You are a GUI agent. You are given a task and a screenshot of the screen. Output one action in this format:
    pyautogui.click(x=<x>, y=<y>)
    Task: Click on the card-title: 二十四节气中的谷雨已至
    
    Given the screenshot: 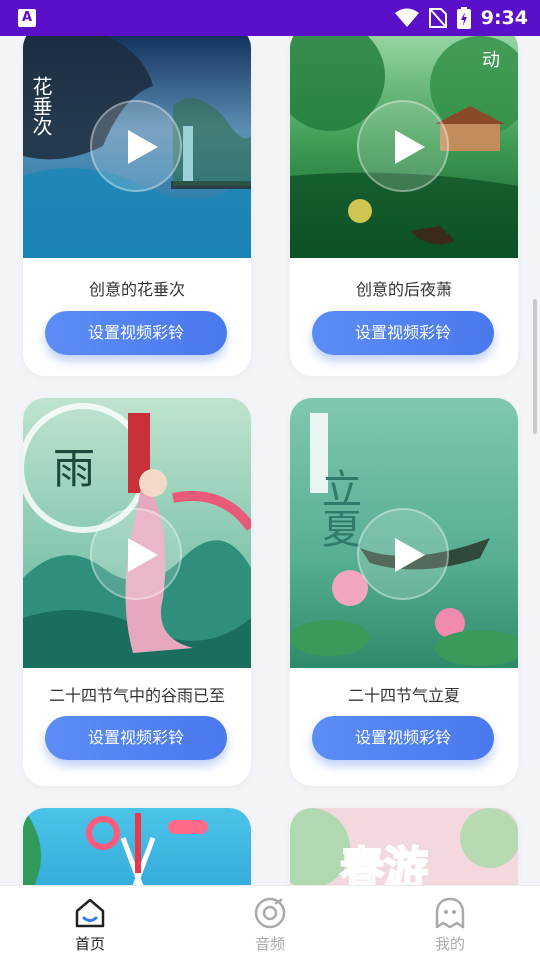 What is the action you would take?
    pyautogui.click(x=136, y=695)
    